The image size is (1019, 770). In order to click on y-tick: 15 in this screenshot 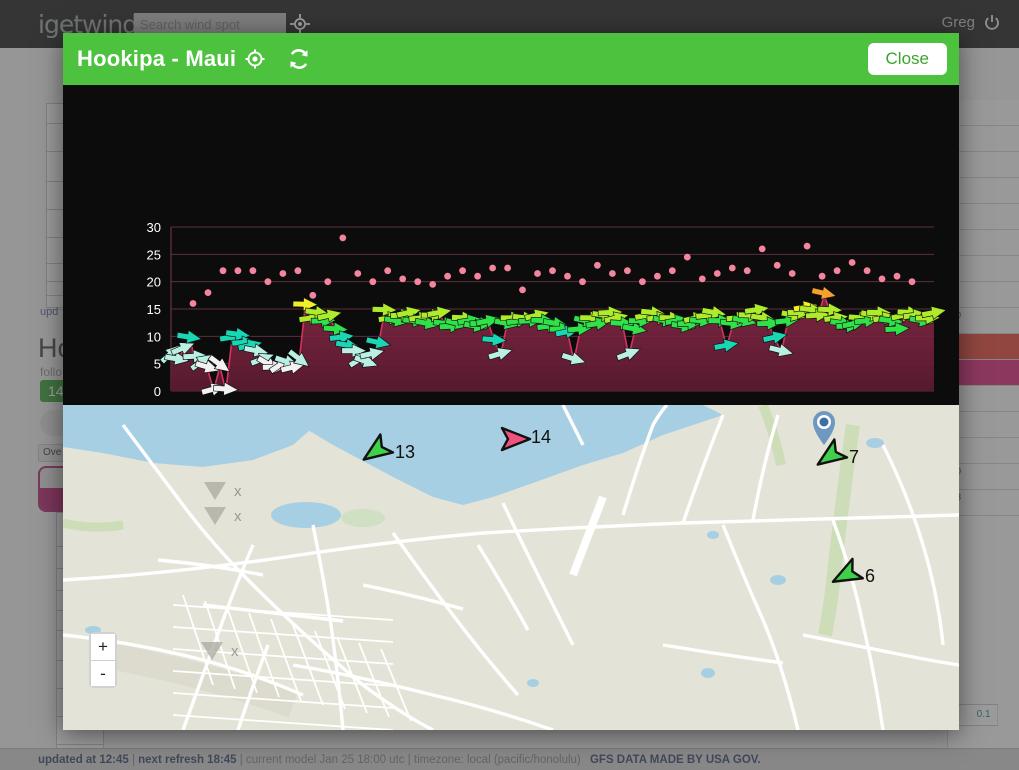, I will do `click(154, 309)`.